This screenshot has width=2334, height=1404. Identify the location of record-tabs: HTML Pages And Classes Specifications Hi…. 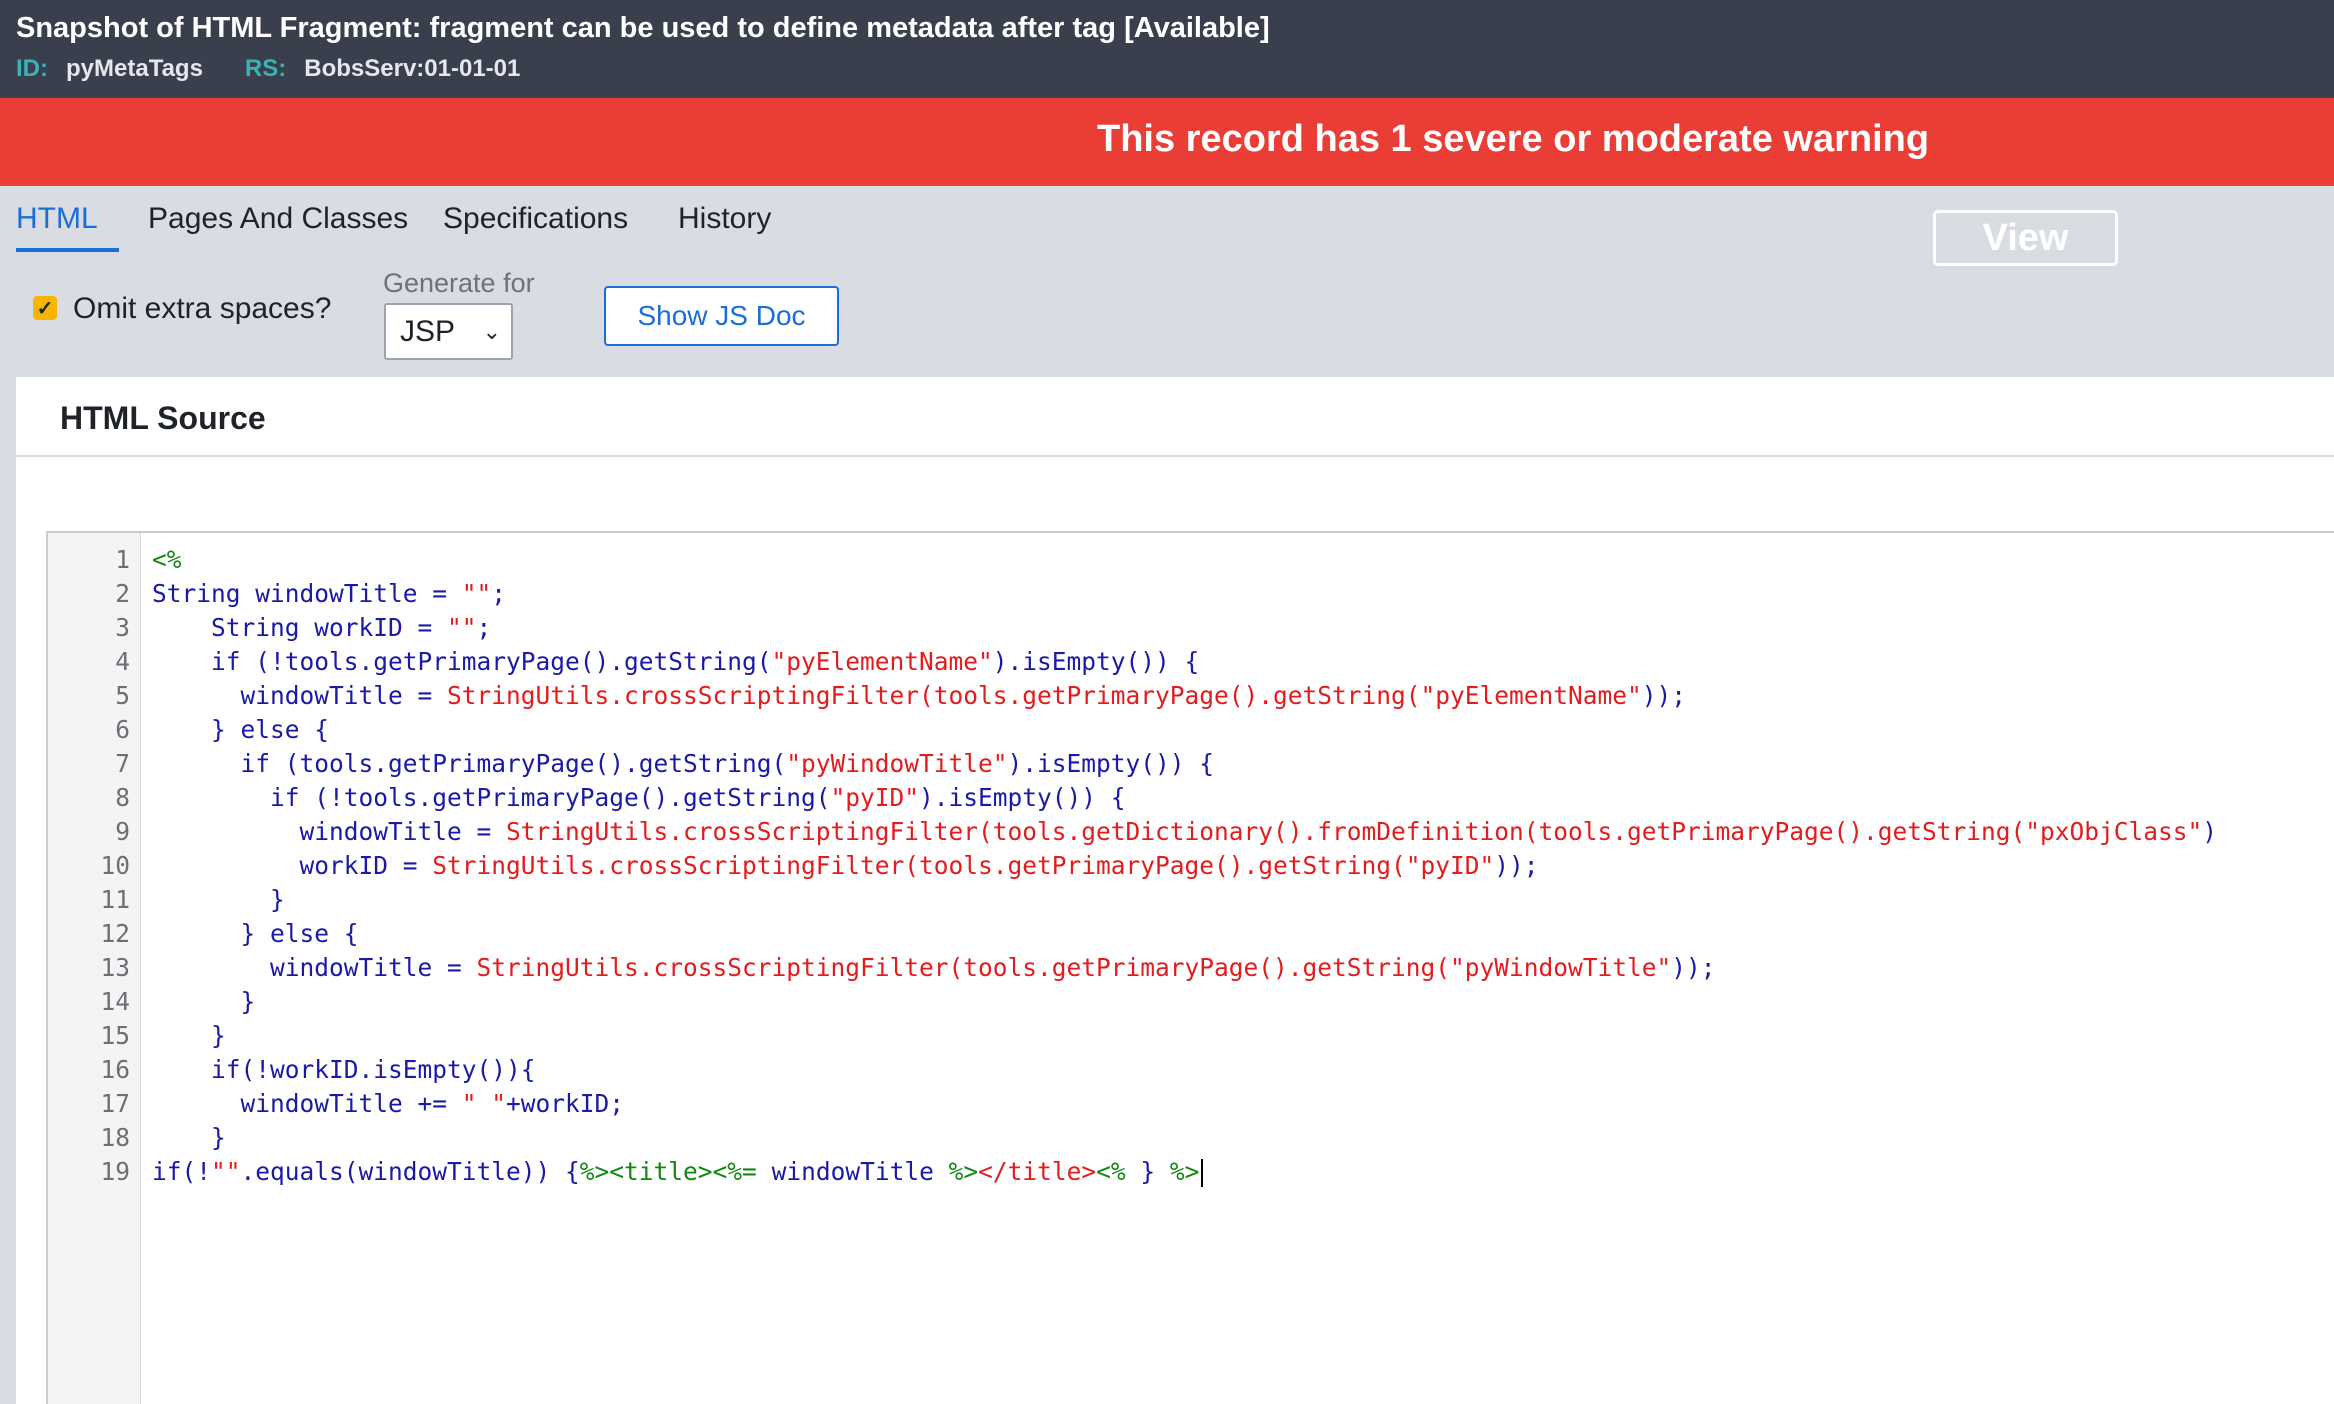
(1167, 219).